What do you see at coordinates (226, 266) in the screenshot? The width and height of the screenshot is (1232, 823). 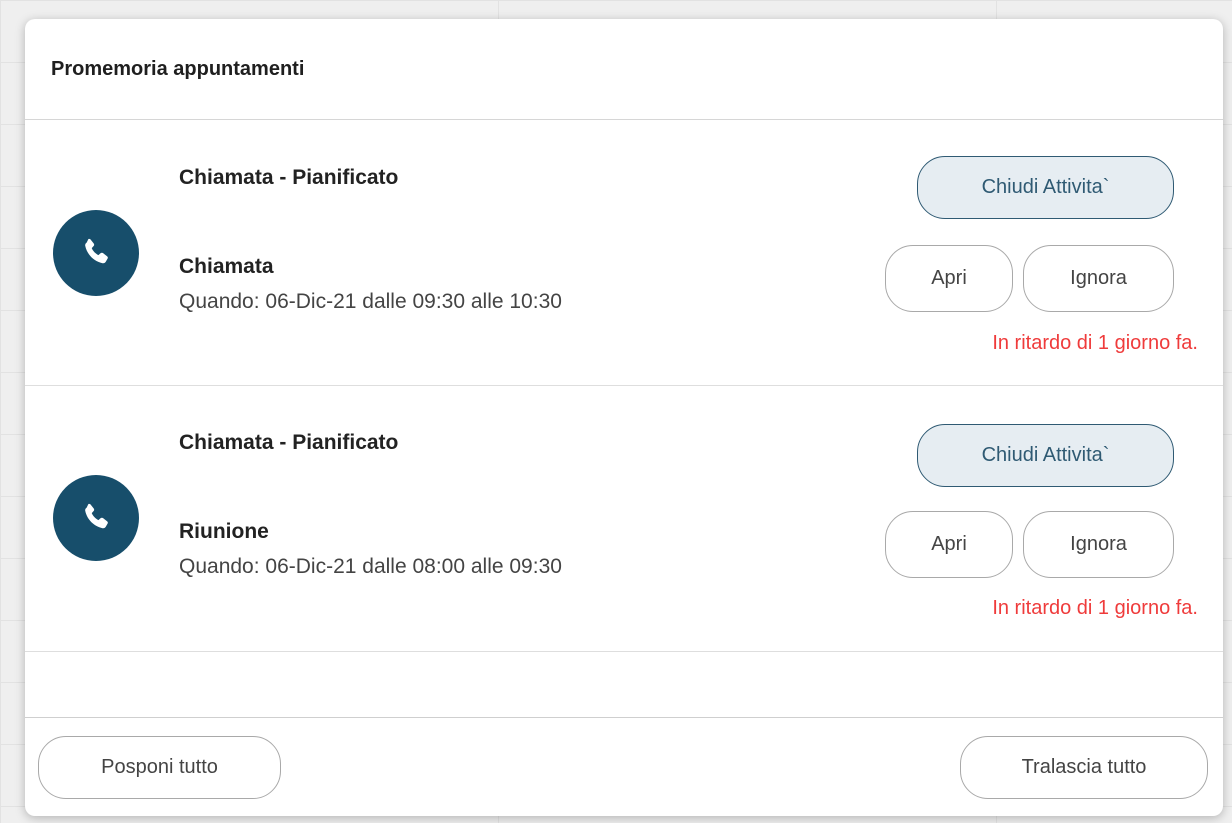 I see `reminder-subject: Chiamata` at bounding box center [226, 266].